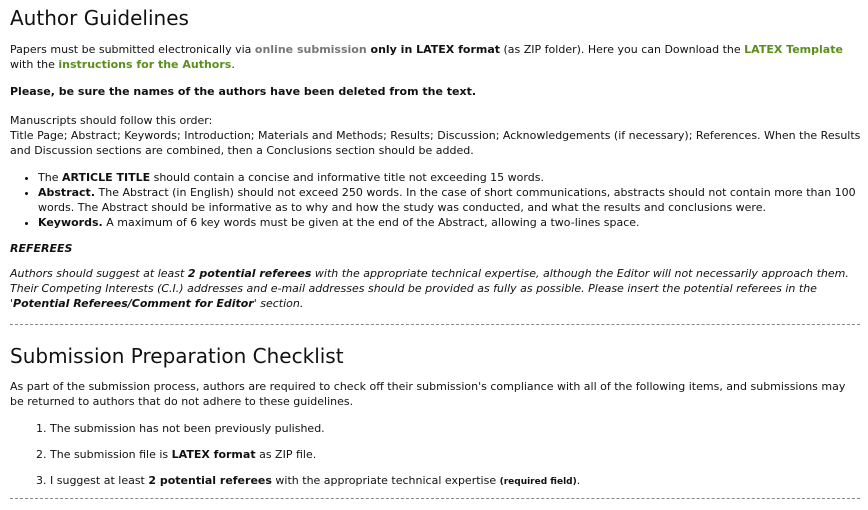  What do you see at coordinates (106, 177) in the screenshot?
I see `item-bold: ARTICLE TITLE` at bounding box center [106, 177].